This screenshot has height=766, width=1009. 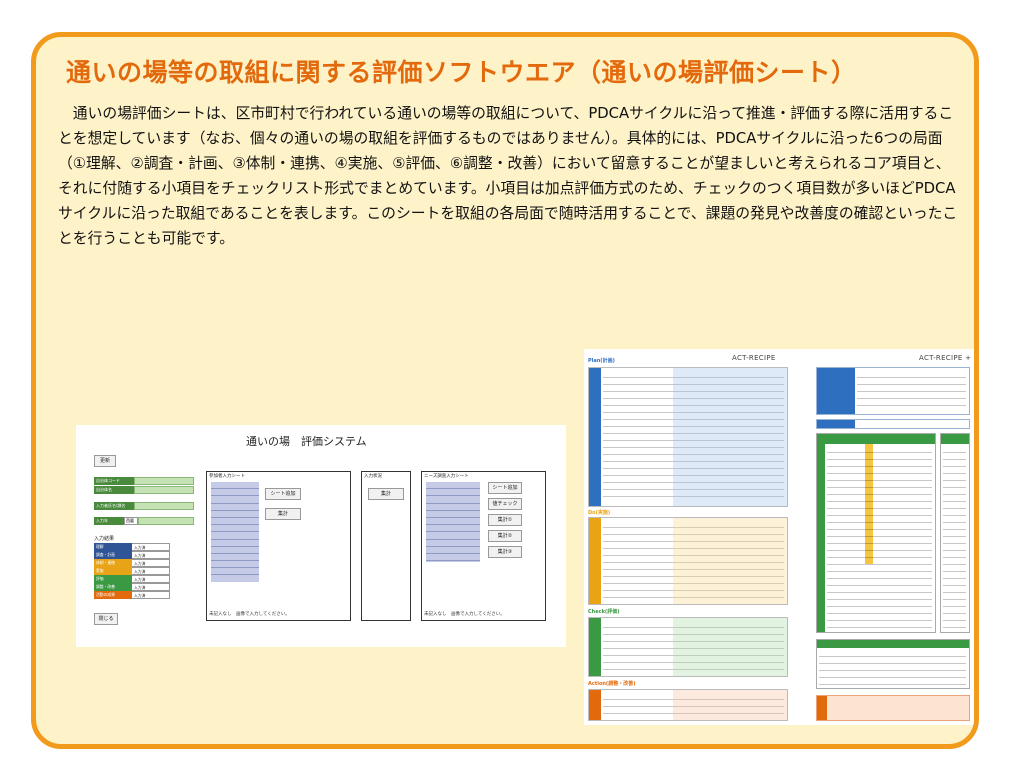 I want to click on check-section-label: Check(評価), so click(x=604, y=612).